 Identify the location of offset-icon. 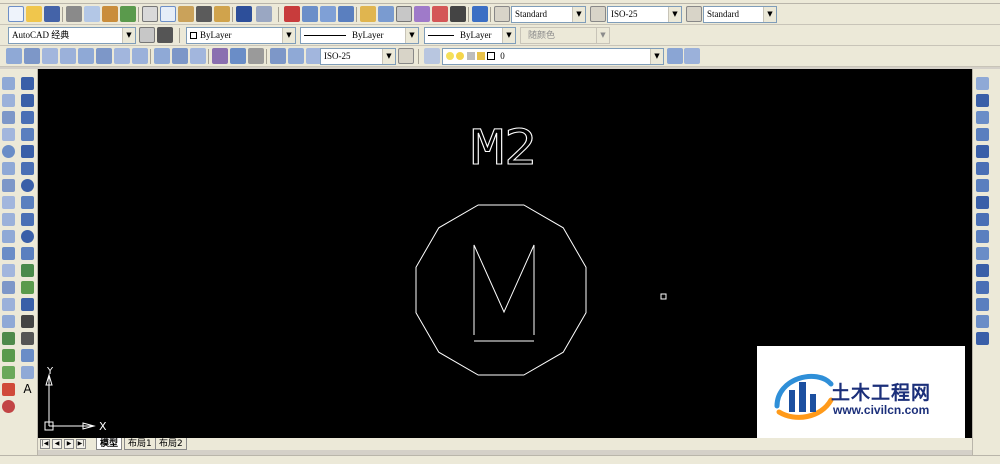
(982, 134).